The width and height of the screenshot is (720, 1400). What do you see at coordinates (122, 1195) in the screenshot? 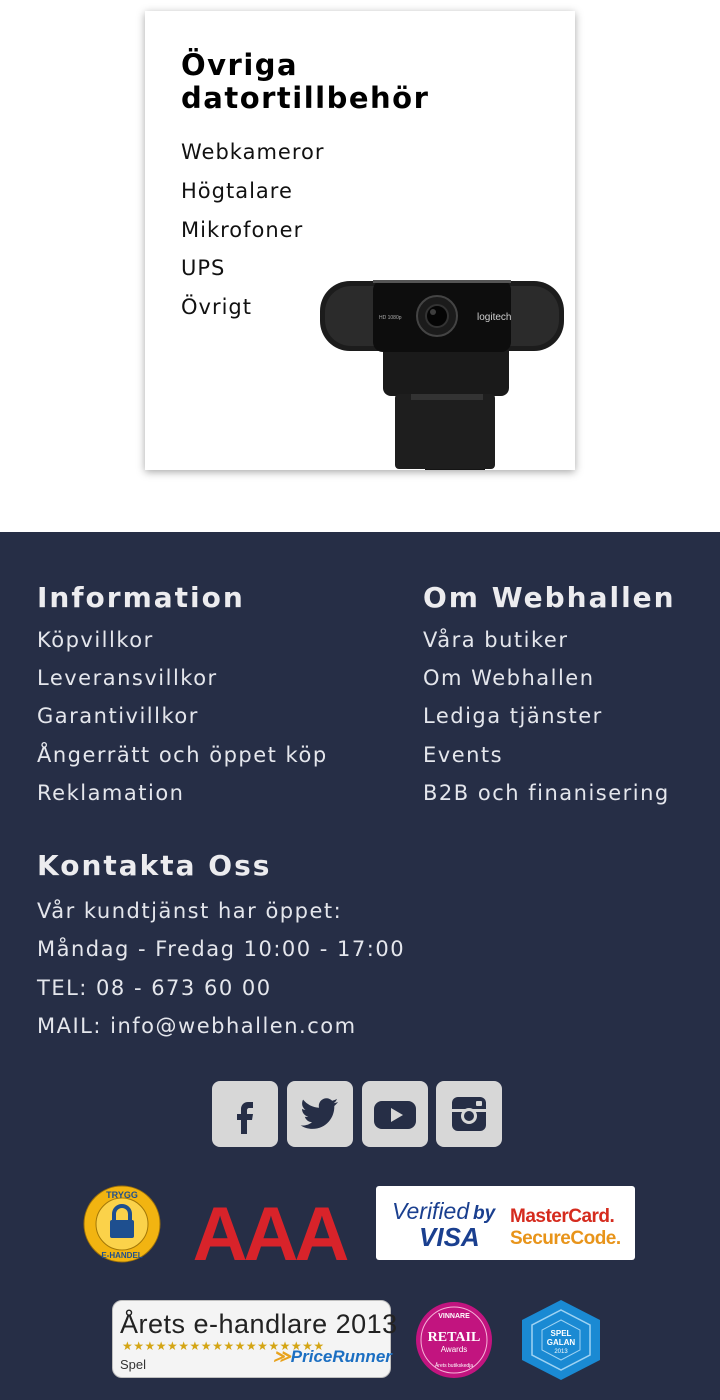
I see `trygg-top-text: TRYGG` at bounding box center [122, 1195].